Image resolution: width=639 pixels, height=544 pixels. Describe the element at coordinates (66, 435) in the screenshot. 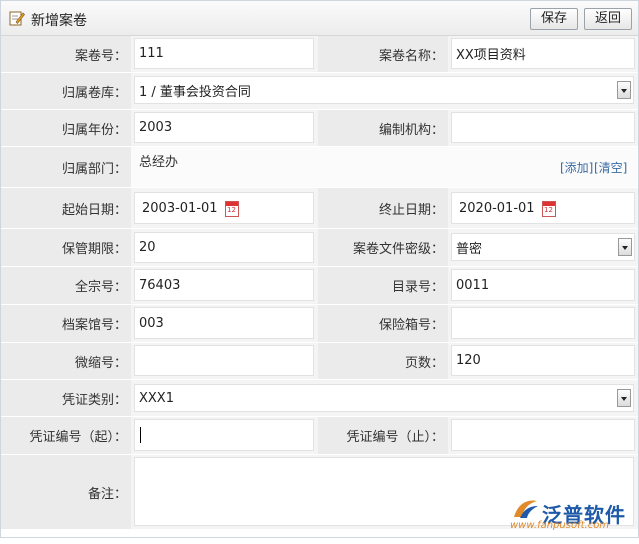

I see `voucher-start-label: 凭证编号（起）：` at that location.